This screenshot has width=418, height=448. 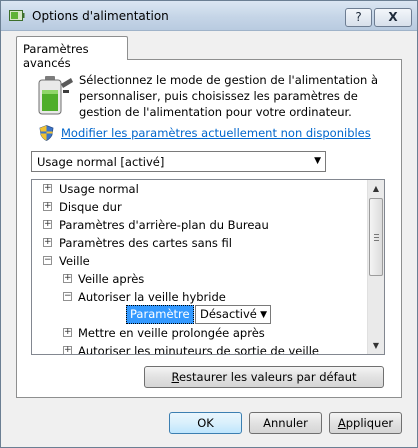 What do you see at coordinates (101, 162) in the screenshot?
I see `power-plan-value: Usage normal [activé]` at bounding box center [101, 162].